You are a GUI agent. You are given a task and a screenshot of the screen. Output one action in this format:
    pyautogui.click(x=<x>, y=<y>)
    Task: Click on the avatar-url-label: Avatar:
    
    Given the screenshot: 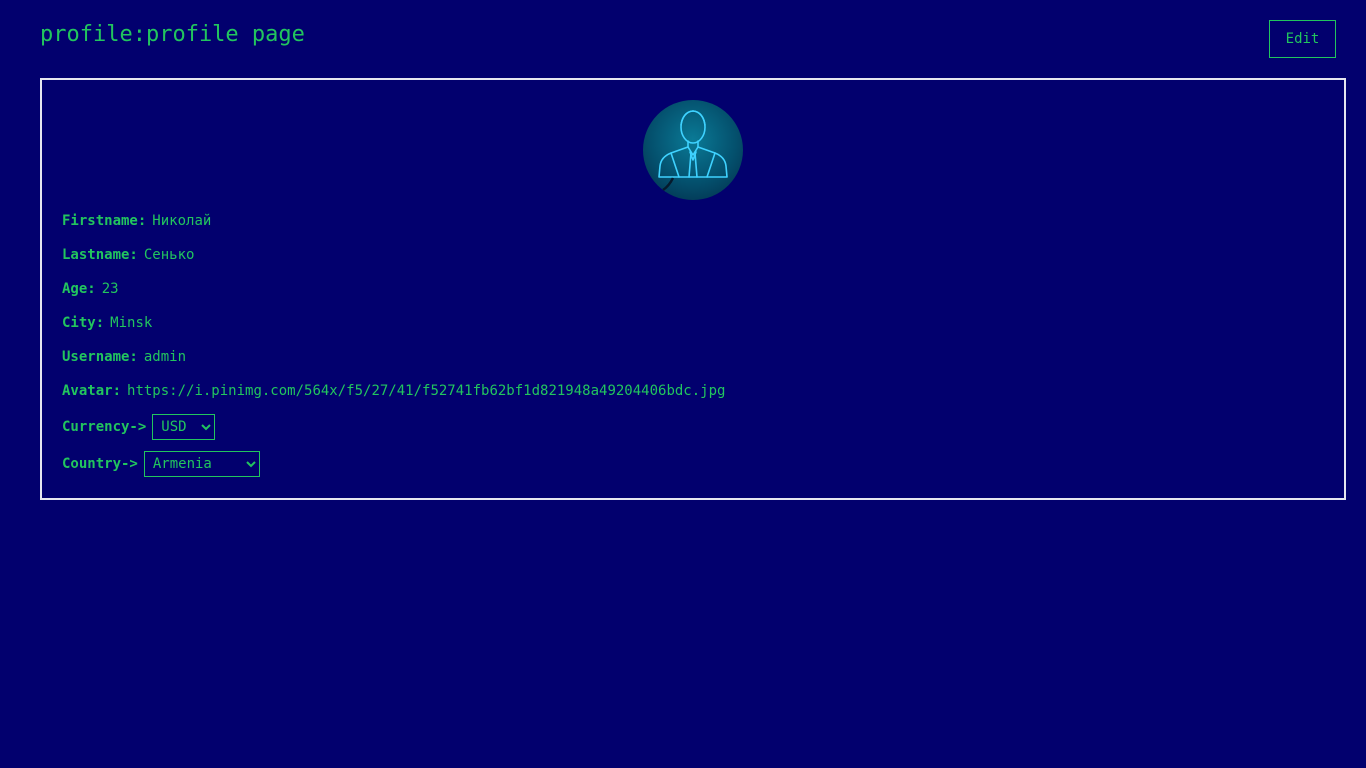 What is the action you would take?
    pyautogui.click(x=92, y=391)
    